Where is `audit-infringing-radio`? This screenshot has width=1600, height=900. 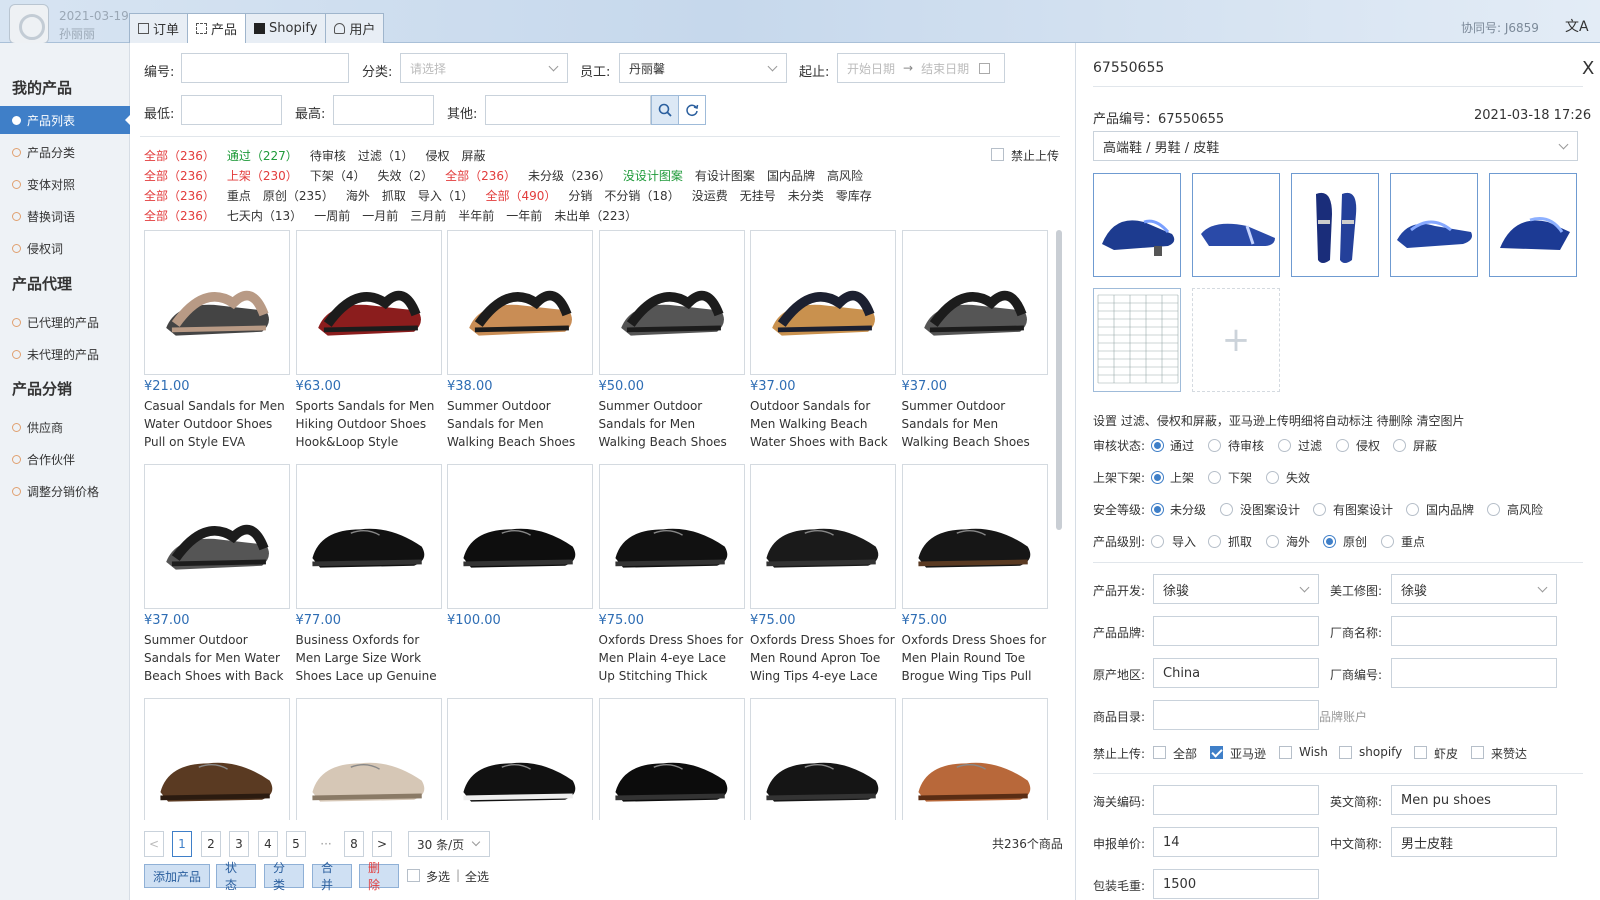 audit-infringing-radio is located at coordinates (1342, 445).